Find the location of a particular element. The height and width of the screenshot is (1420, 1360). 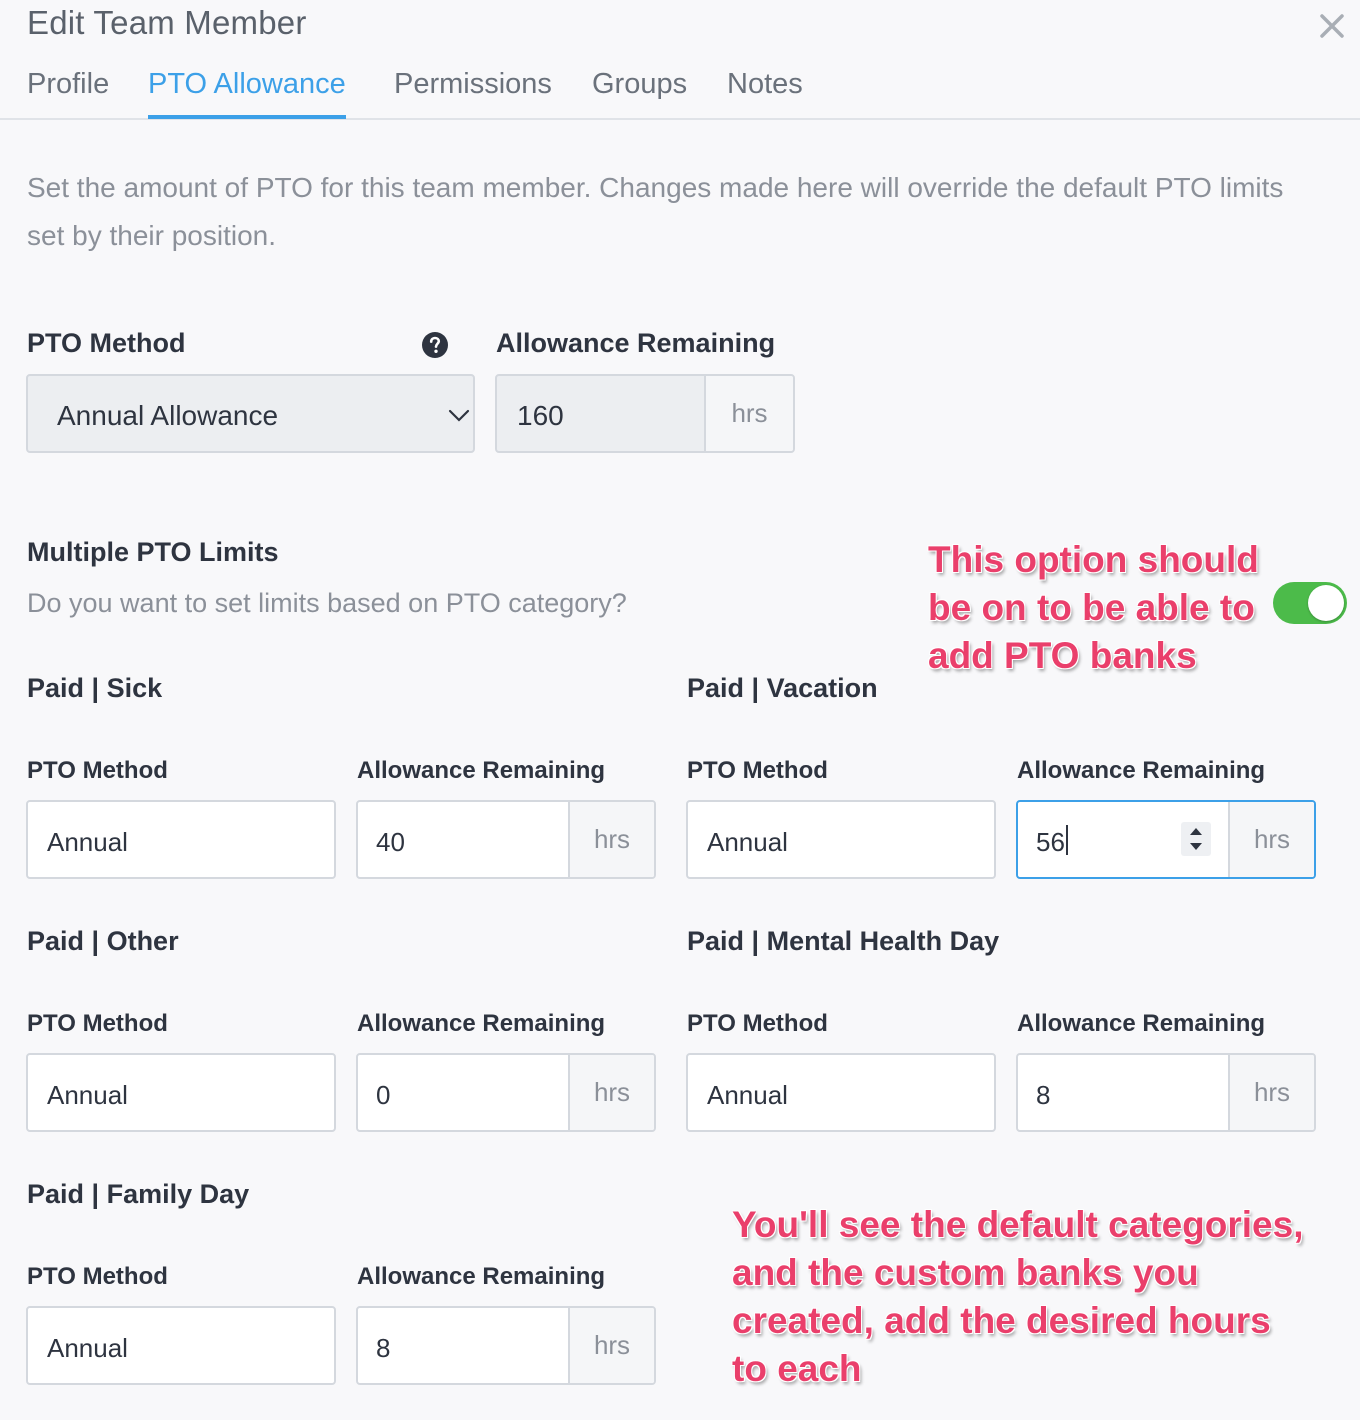

allowance-remaining-input: 160 hrs is located at coordinates (645, 413).